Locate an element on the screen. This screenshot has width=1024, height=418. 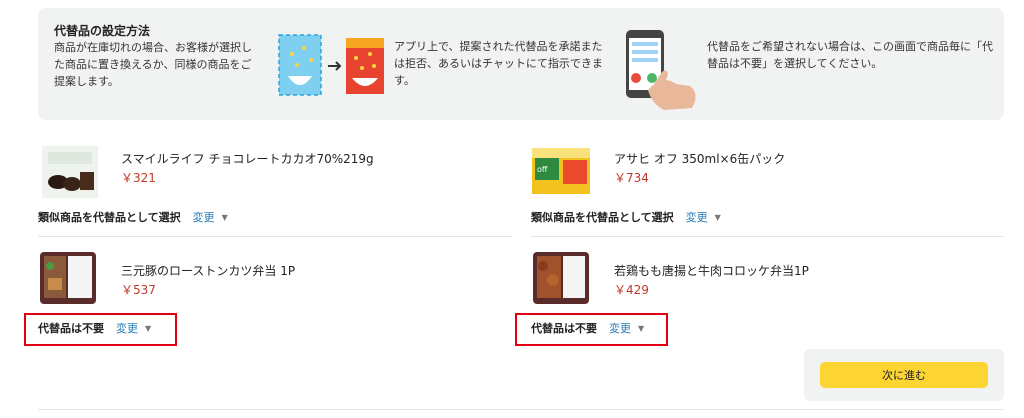
product-name: 若鶏もも唐揚と牛肉コロッケ弁当1P is located at coordinates (711, 271).